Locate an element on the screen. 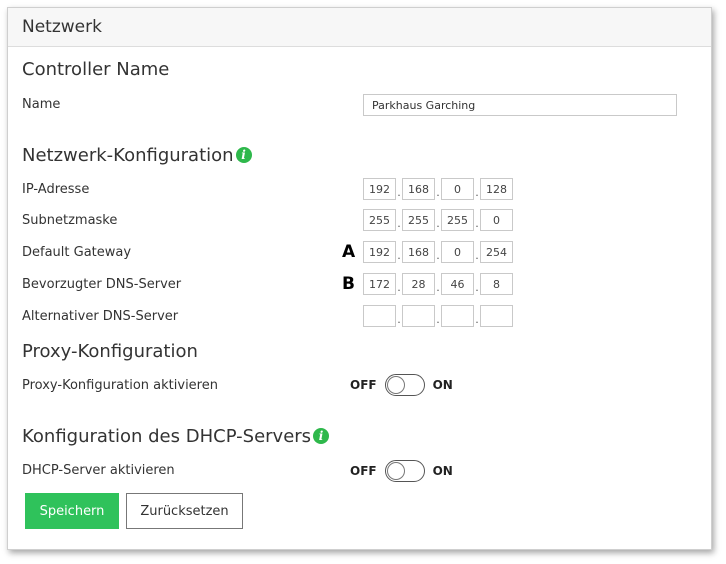 The image size is (726, 564). dhcp-toggle-switch is located at coordinates (404, 471).